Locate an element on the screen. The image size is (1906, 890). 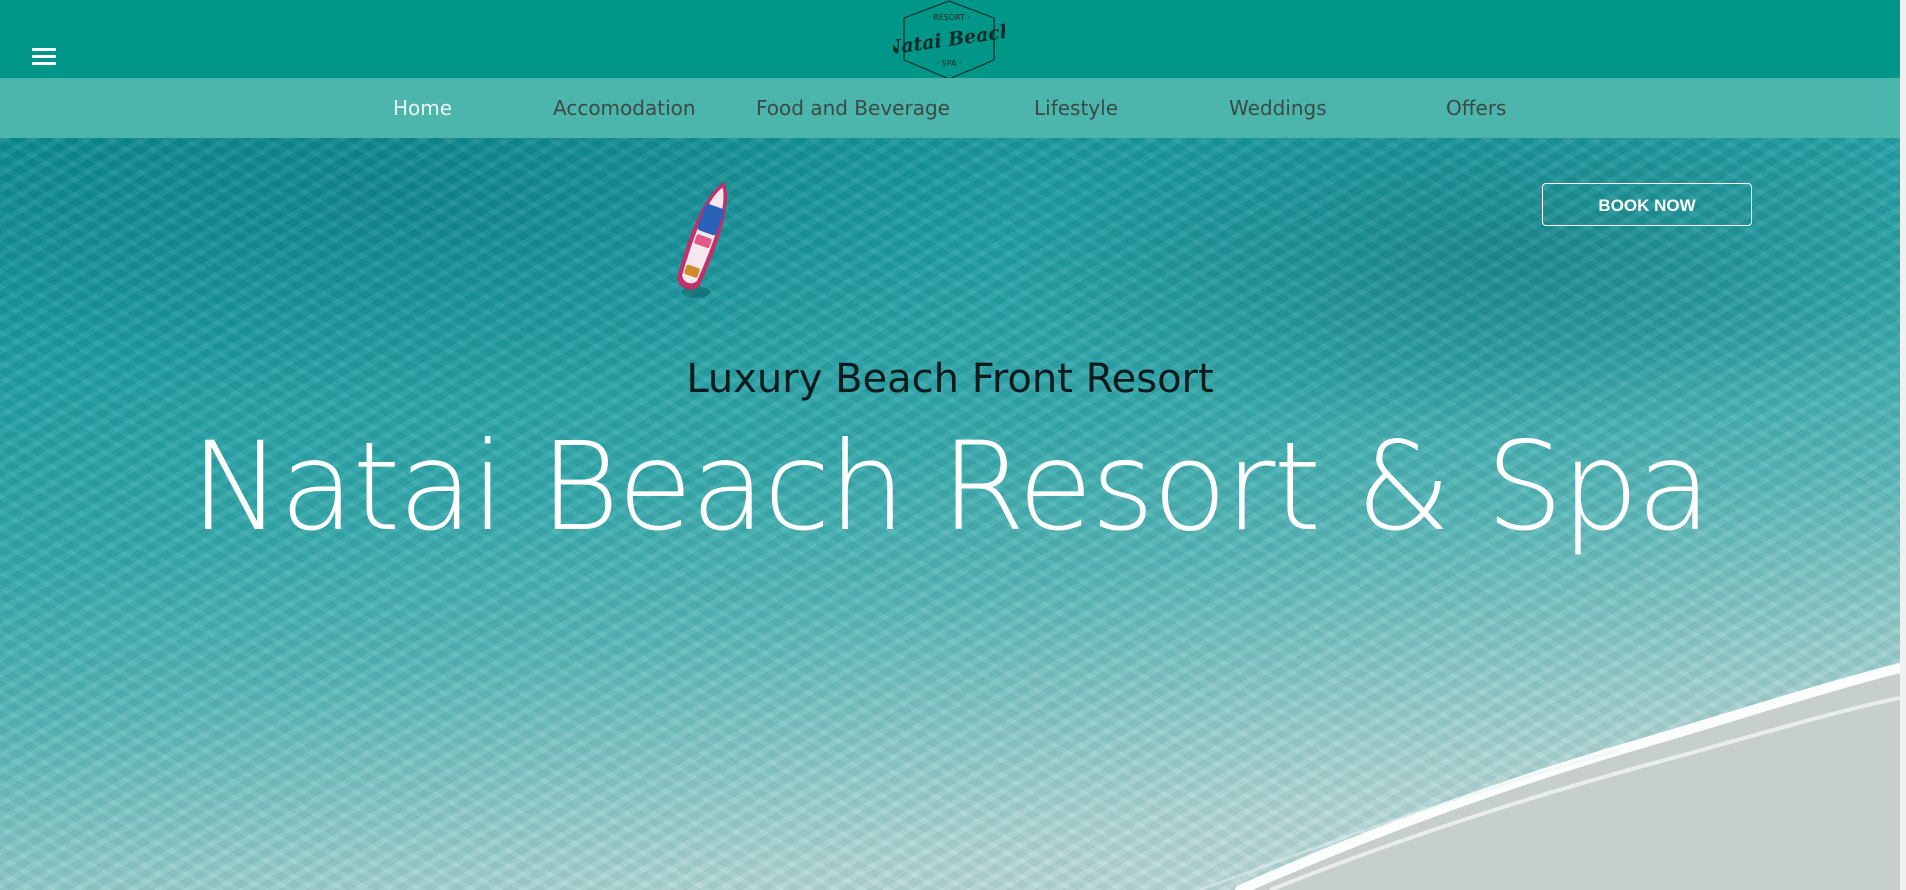
site-logo: · RESORT · Natai Beach · SPA · is located at coordinates (949, 40).